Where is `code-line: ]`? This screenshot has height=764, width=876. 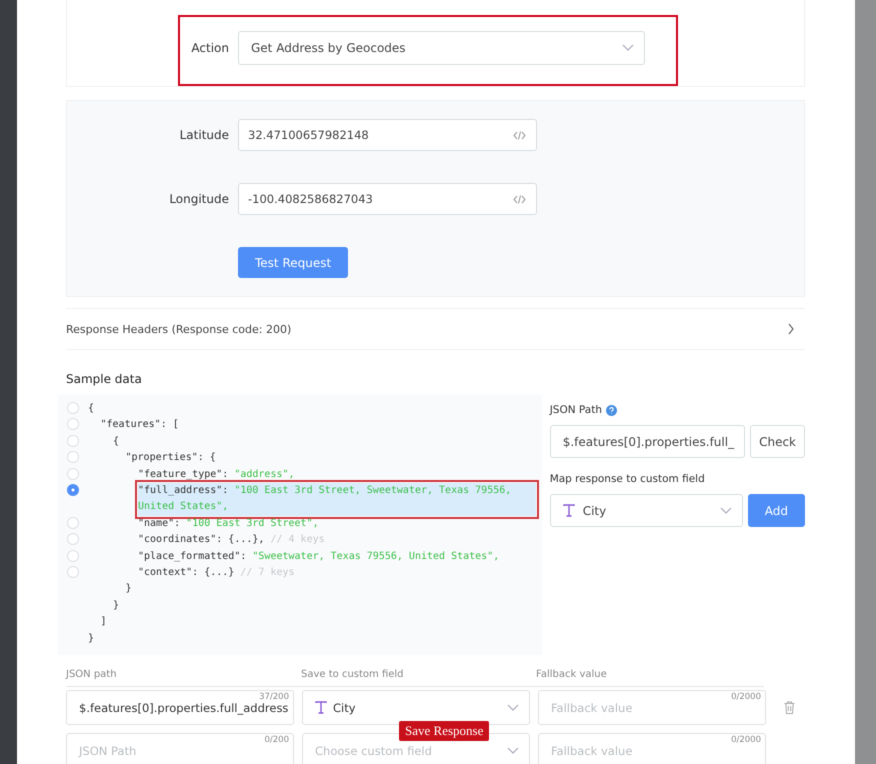 code-line: ] is located at coordinates (104, 622).